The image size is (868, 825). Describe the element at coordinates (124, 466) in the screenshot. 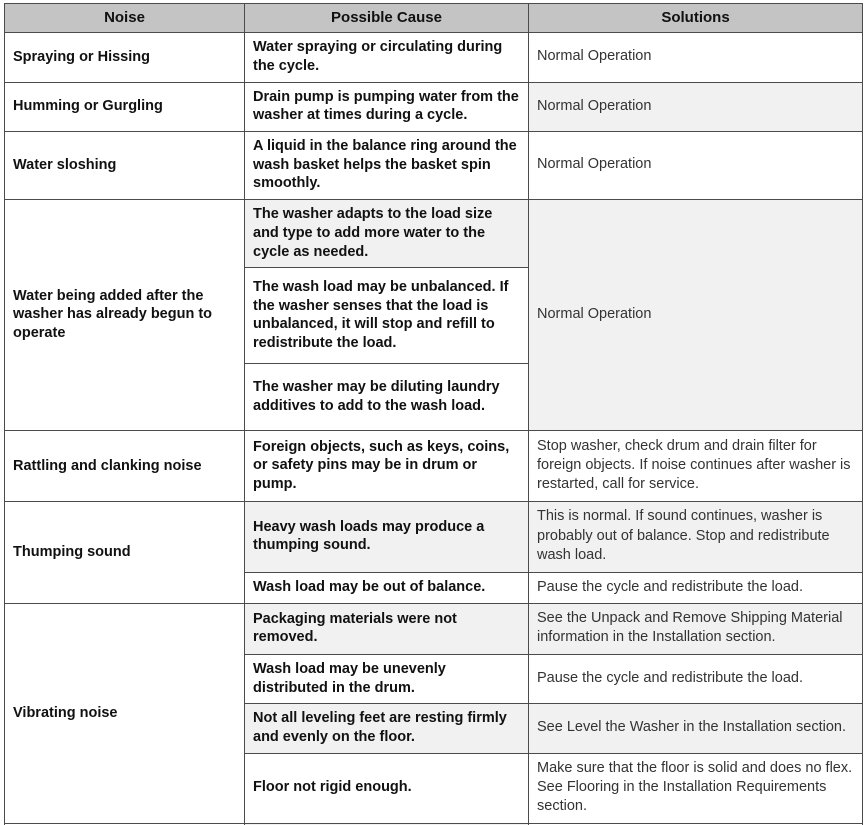

I see `noise-cell: Rattling and clanking noise` at that location.